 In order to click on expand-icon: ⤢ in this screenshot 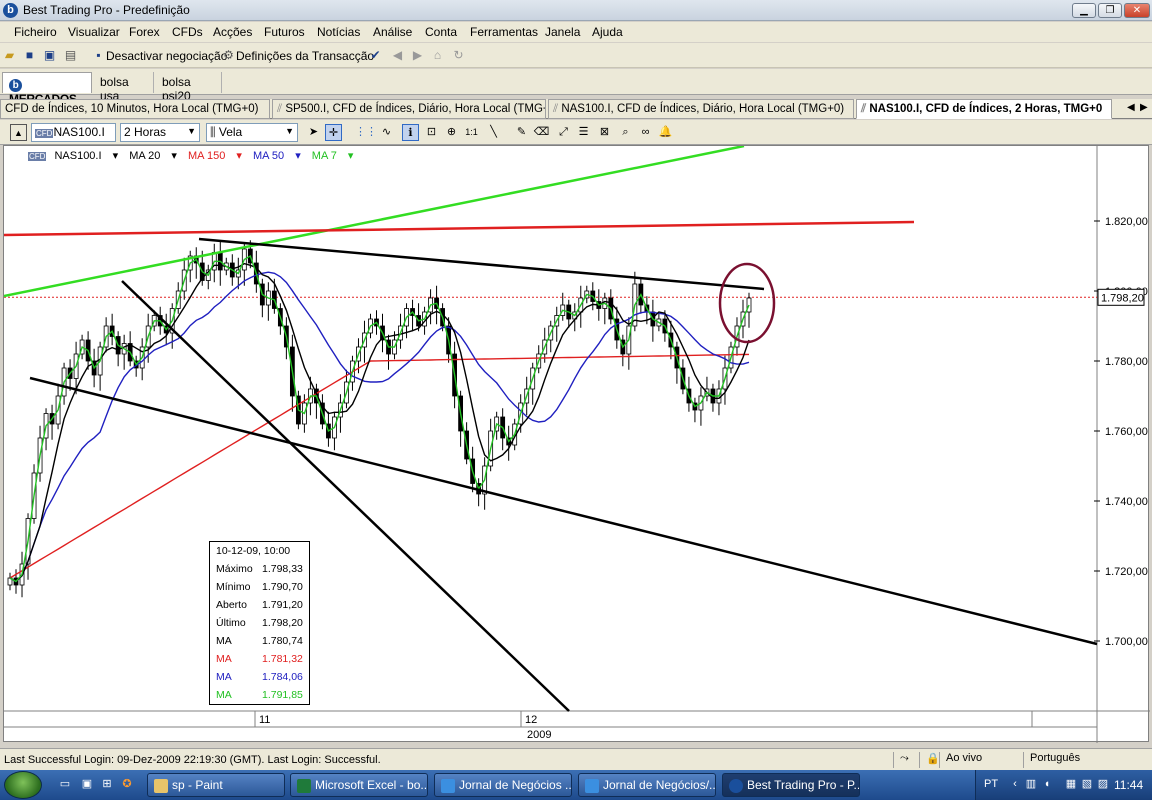, I will do `click(563, 132)`.